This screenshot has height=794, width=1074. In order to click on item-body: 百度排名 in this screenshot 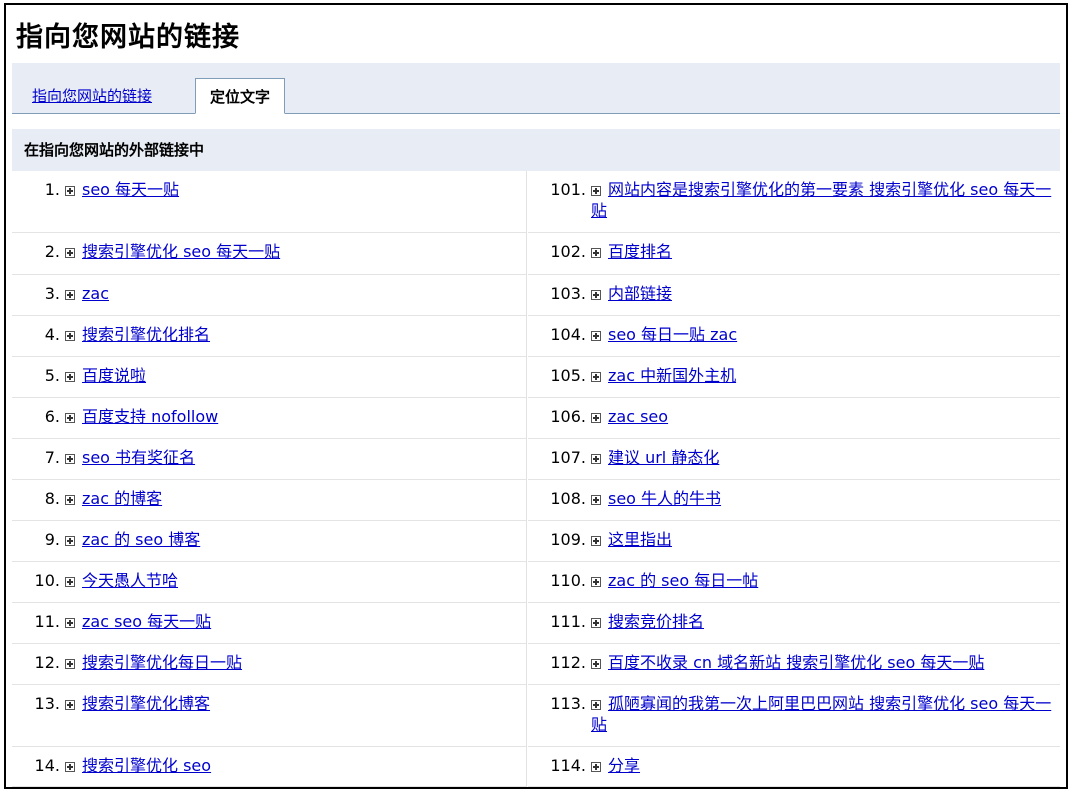, I will do `click(823, 251)`.